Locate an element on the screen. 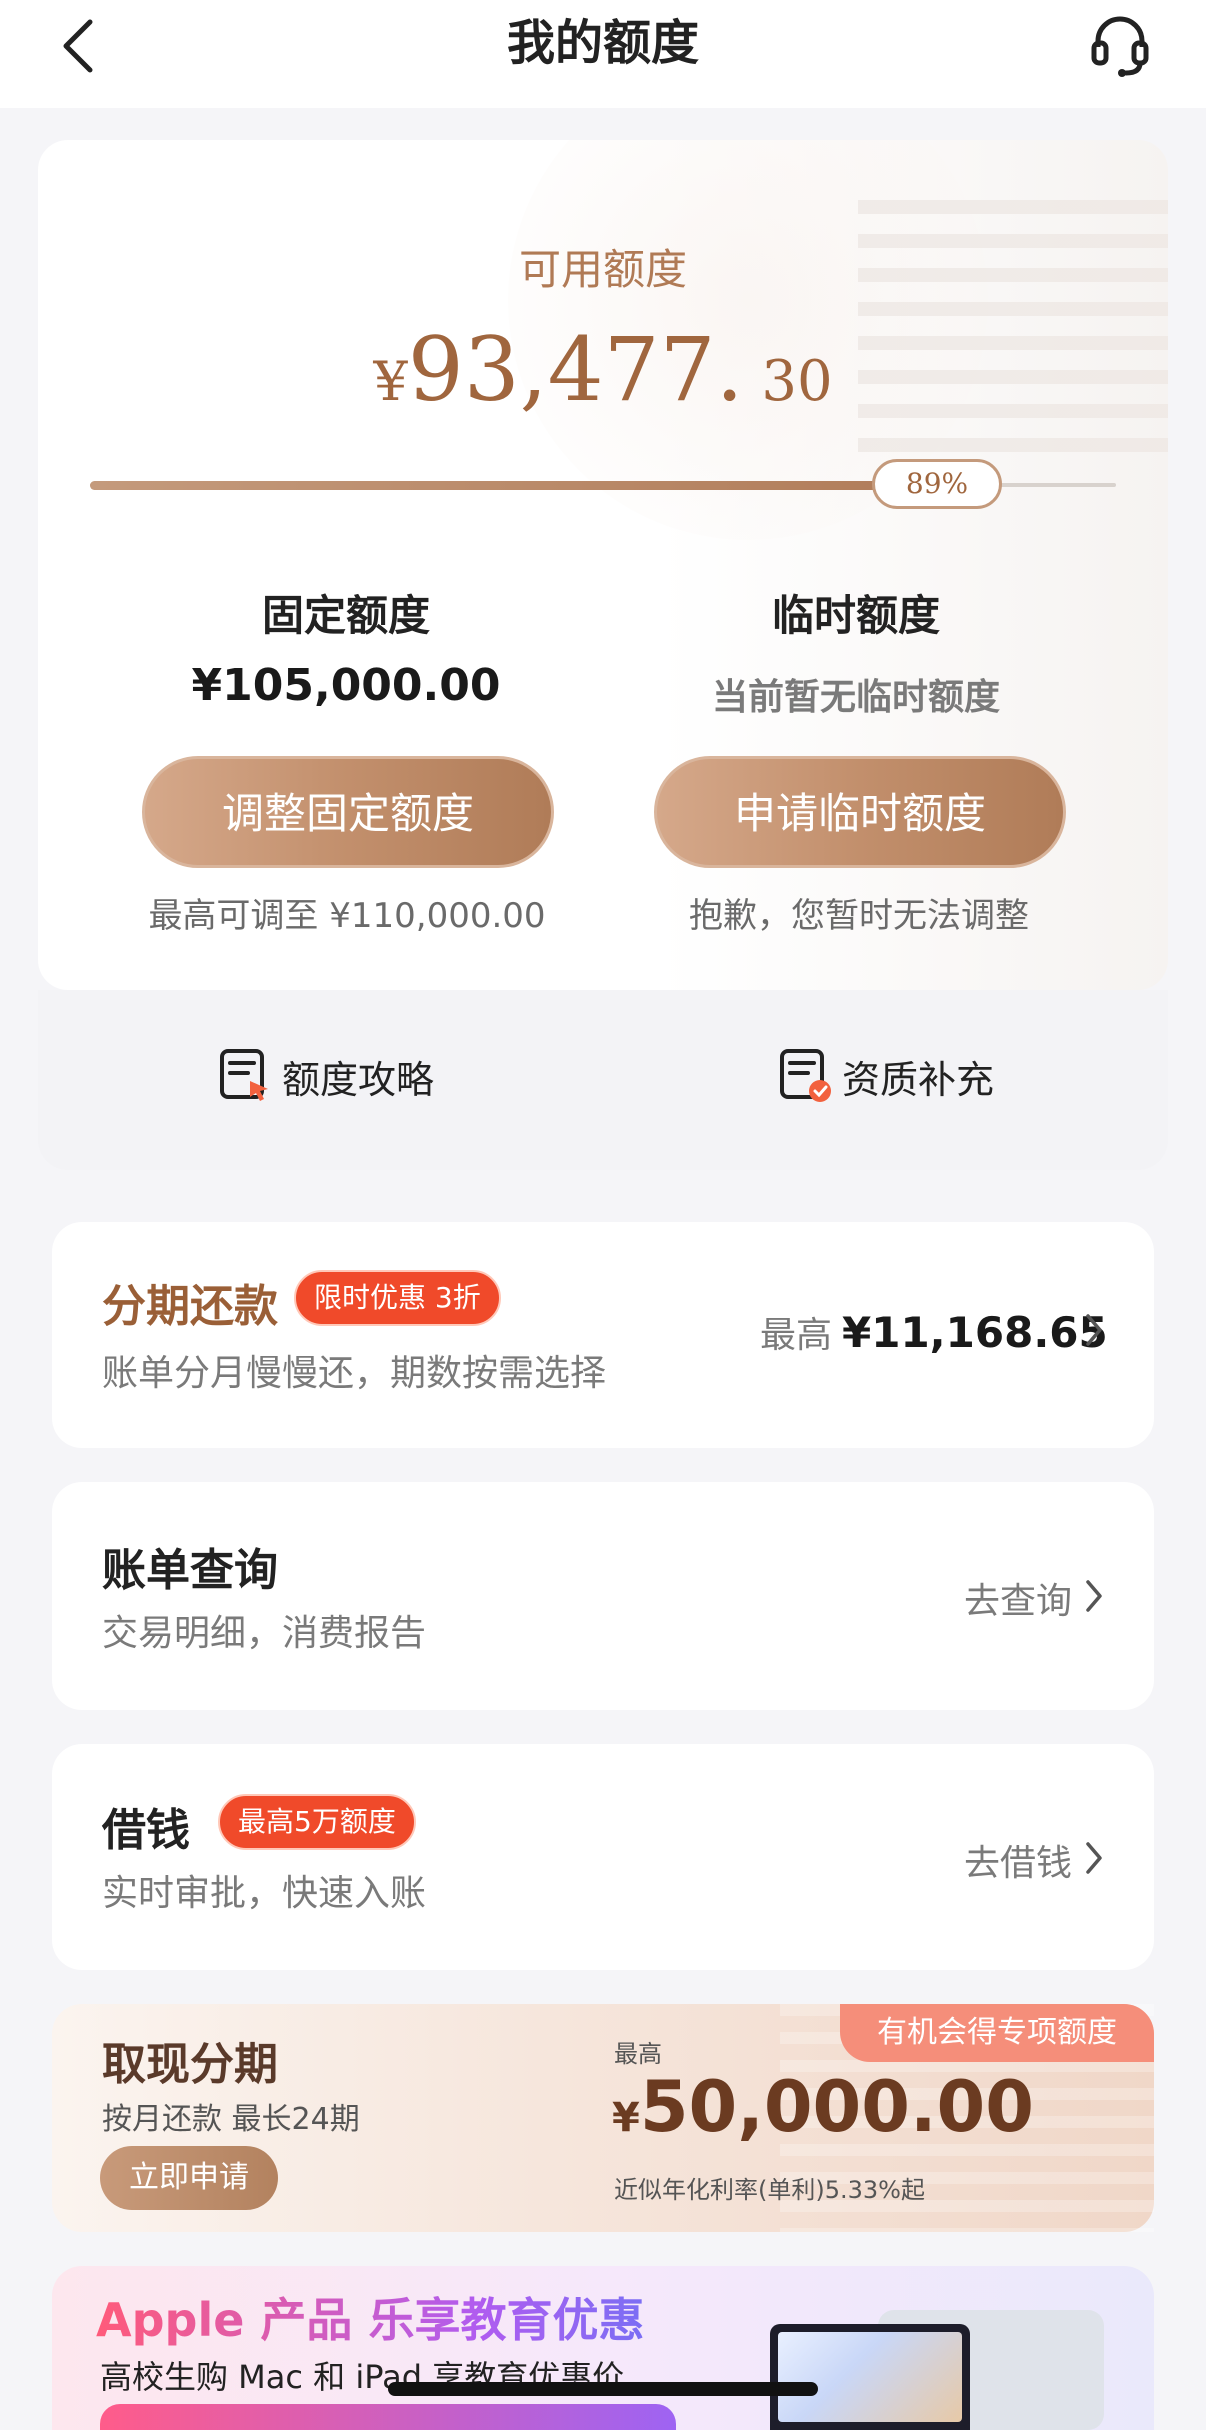  installment-max-prefix: 最高 is located at coordinates (796, 1335).